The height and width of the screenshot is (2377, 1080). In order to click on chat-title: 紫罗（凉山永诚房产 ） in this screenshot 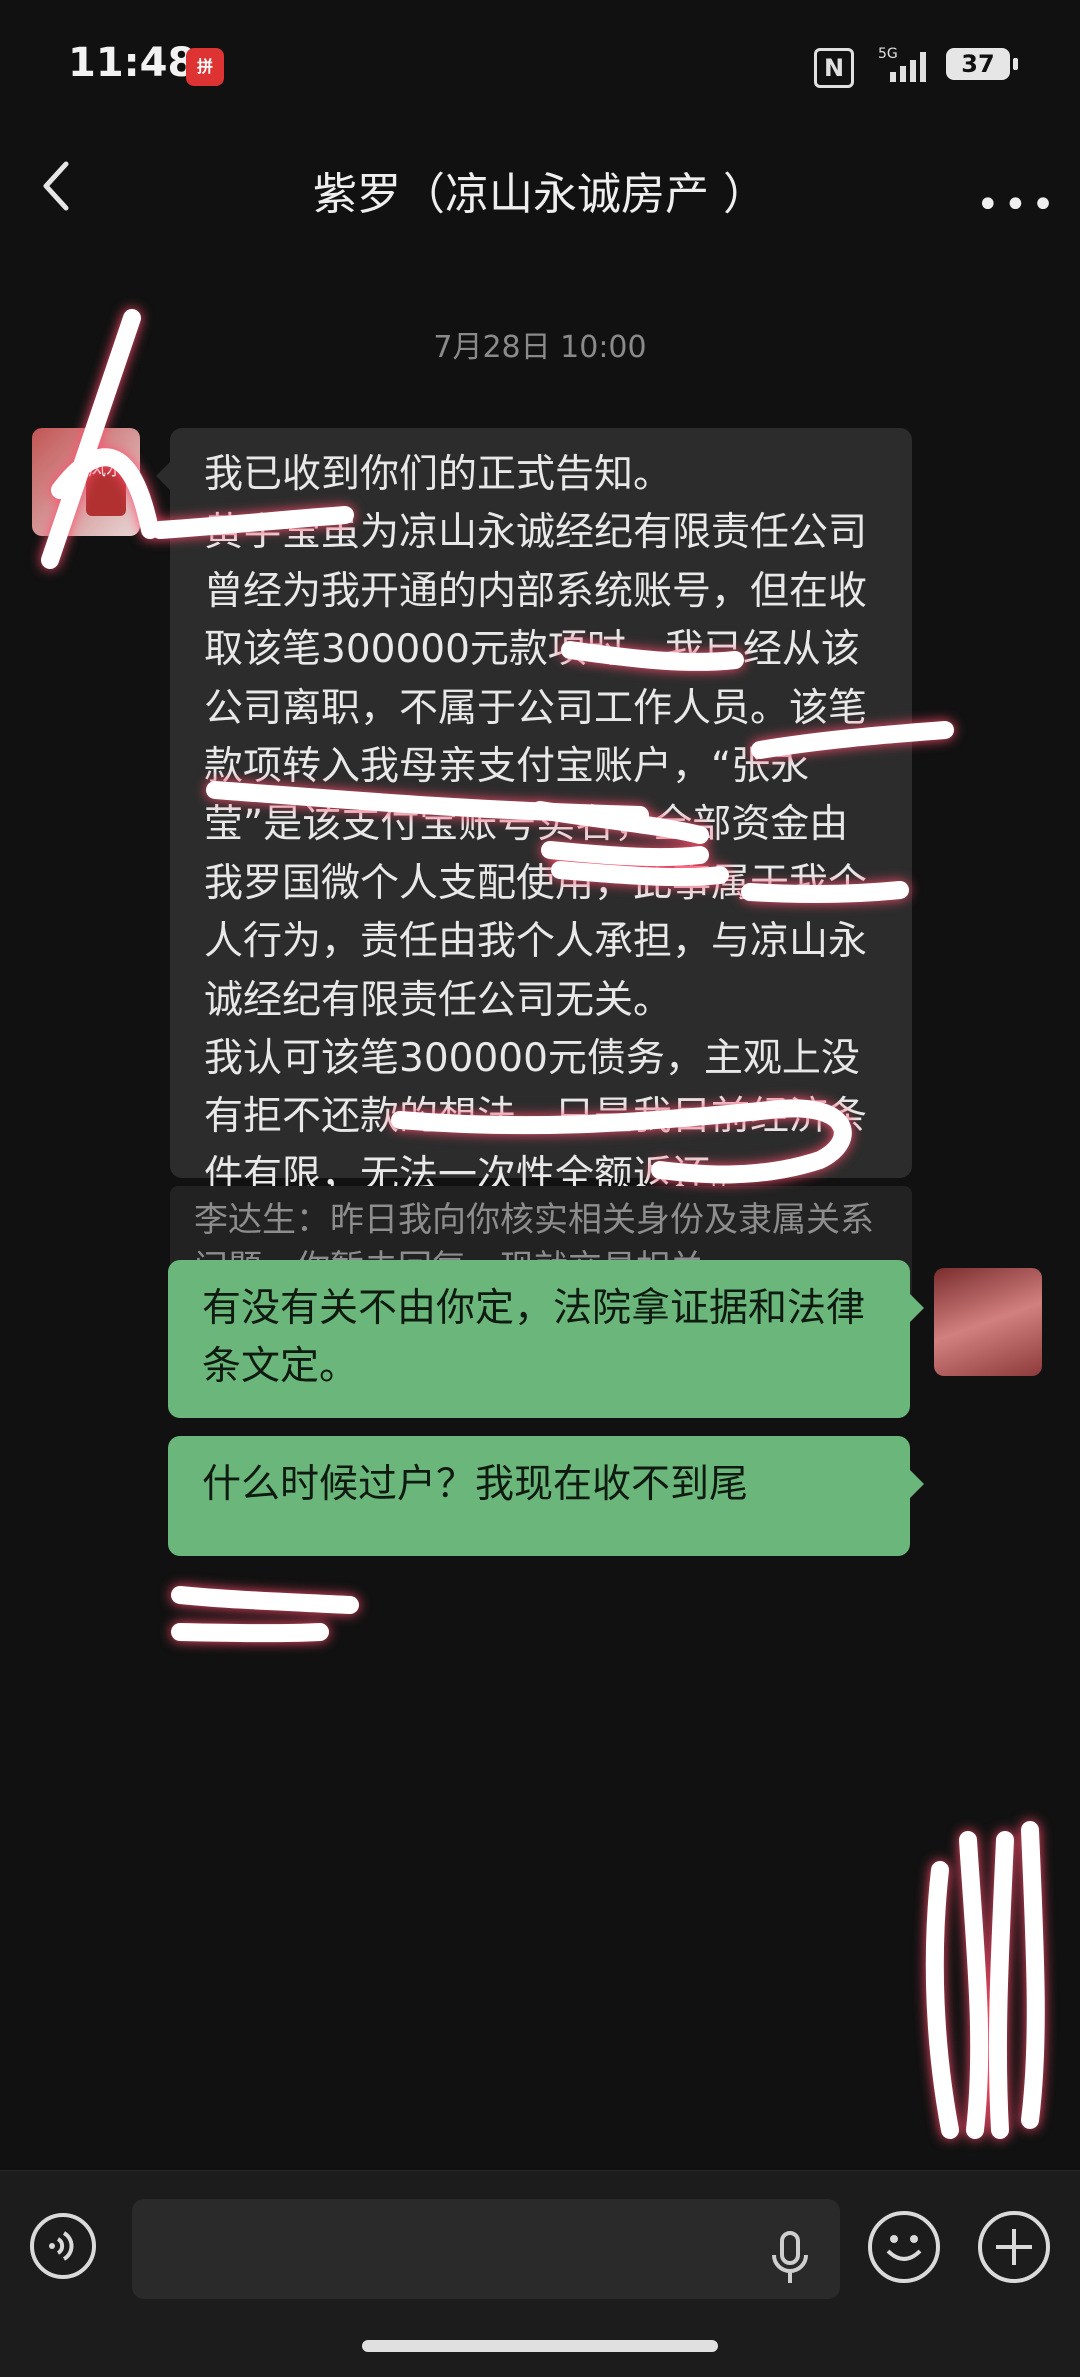, I will do `click(540, 194)`.